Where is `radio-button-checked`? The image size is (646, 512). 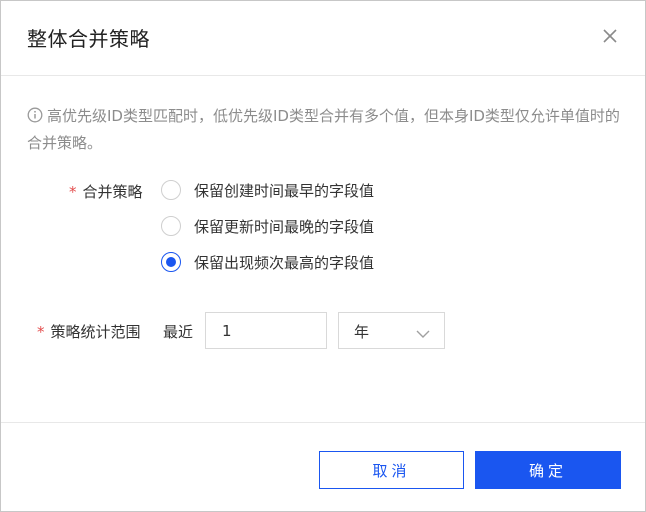
radio-button-checked is located at coordinates (171, 262).